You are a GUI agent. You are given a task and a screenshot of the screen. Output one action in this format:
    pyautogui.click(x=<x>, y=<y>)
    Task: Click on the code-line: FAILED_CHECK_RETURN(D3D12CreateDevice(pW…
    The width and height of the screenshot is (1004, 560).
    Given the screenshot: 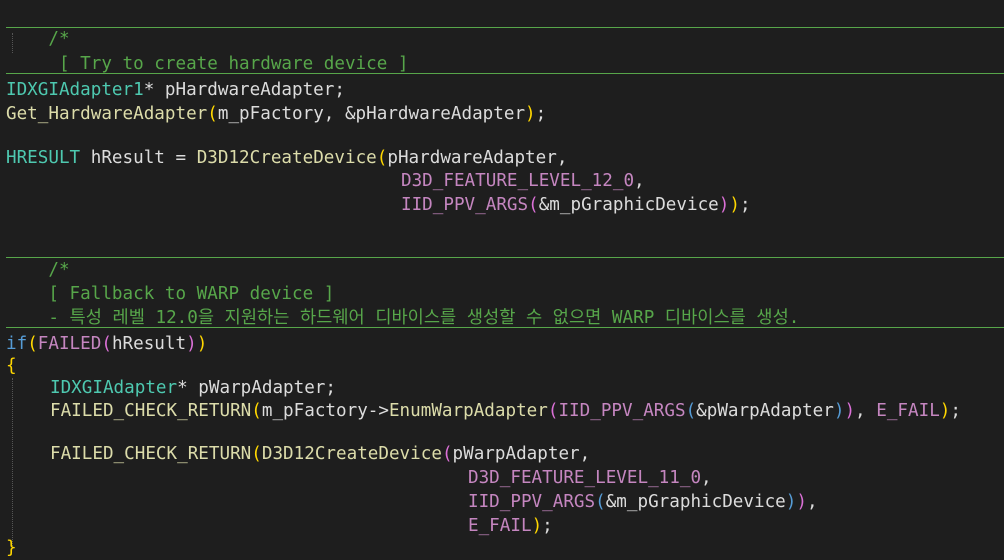 What is the action you would take?
    pyautogui.click(x=320, y=454)
    